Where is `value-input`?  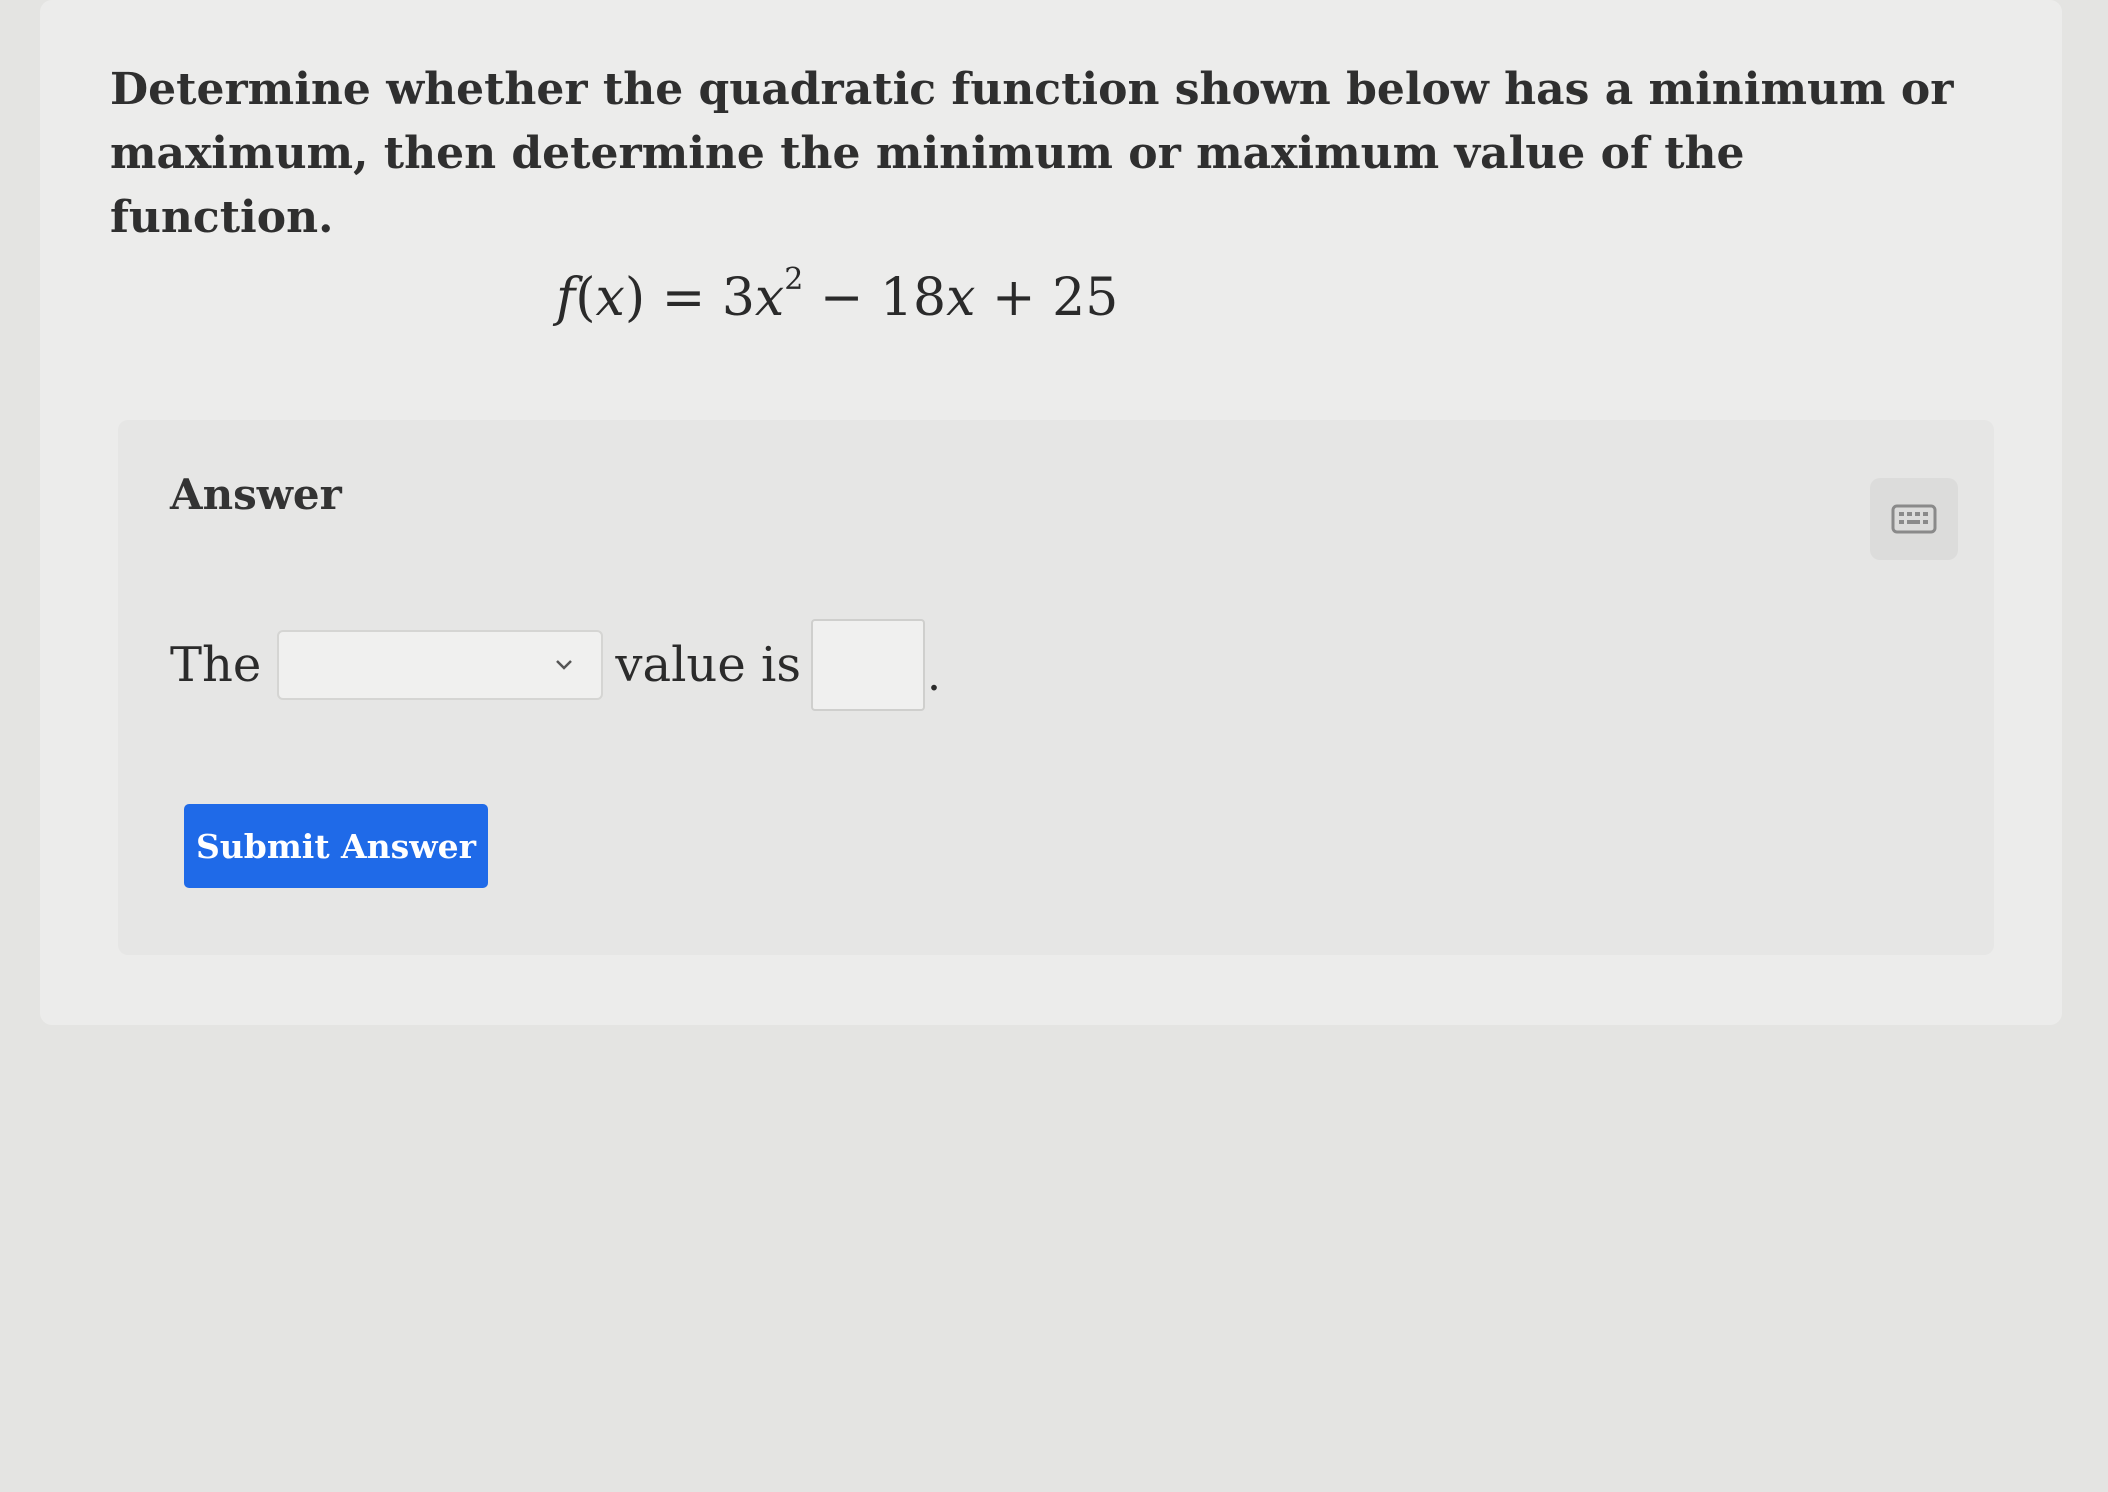 value-input is located at coordinates (868, 665).